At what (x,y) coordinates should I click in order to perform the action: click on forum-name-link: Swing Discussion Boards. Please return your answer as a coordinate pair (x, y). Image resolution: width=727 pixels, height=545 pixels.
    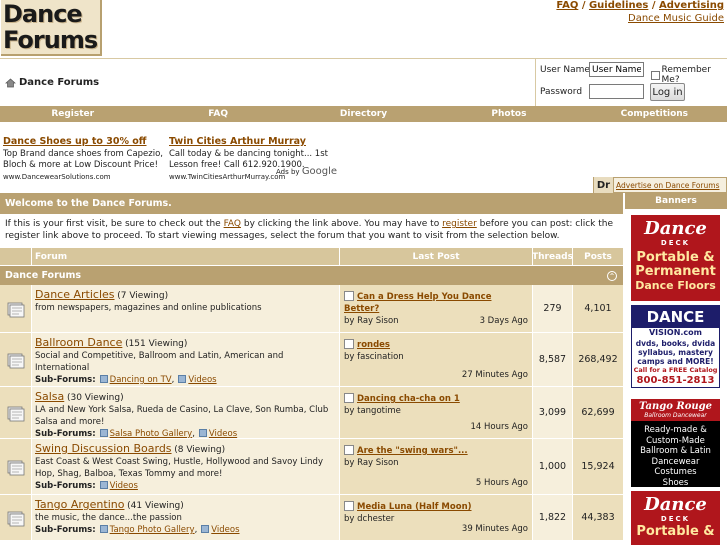
    Looking at the image, I should click on (103, 448).